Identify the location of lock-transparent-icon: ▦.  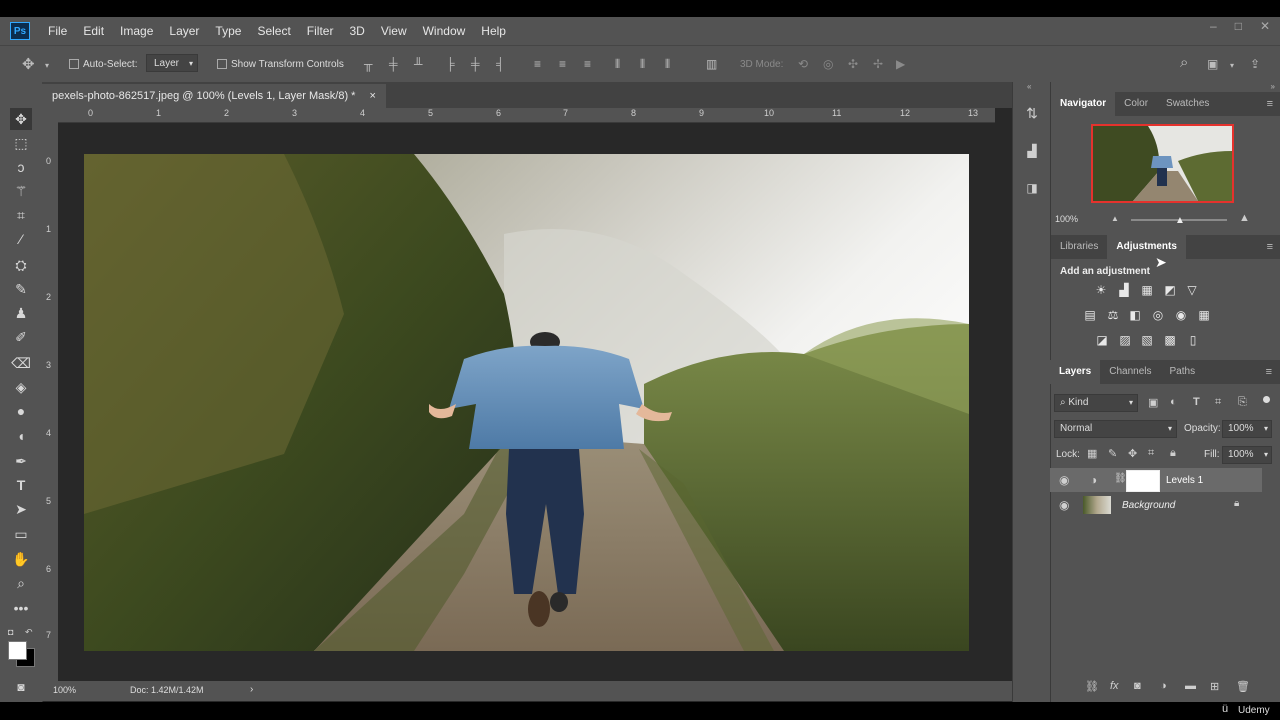
(1092, 453).